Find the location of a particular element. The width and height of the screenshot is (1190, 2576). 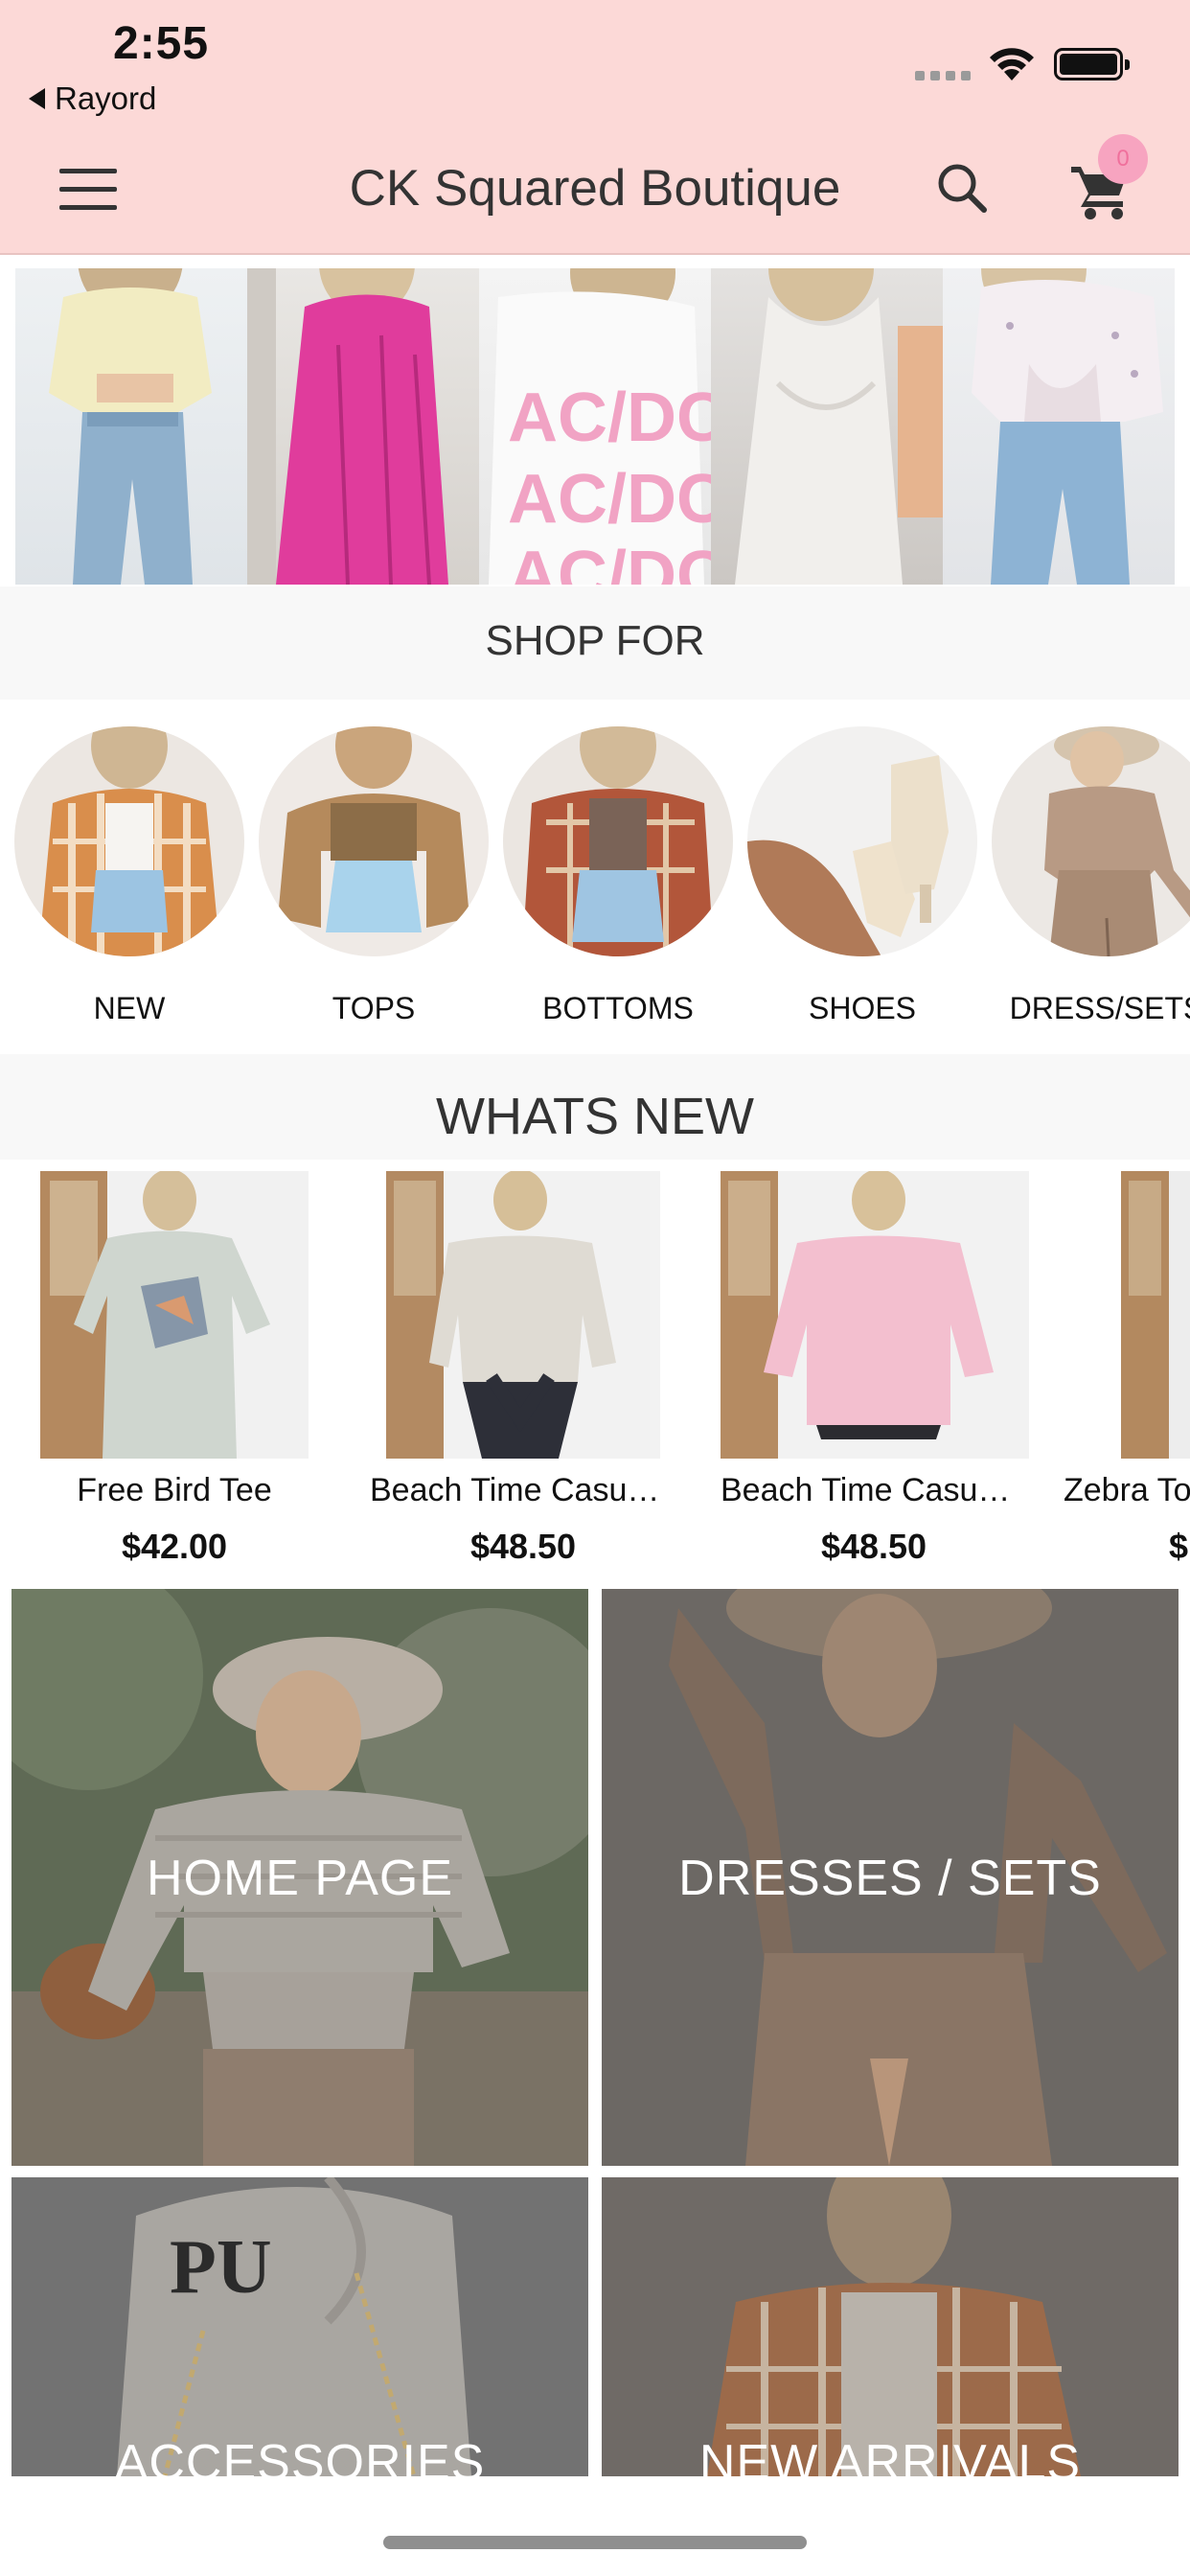

back-app-label: Rayord is located at coordinates (106, 98).